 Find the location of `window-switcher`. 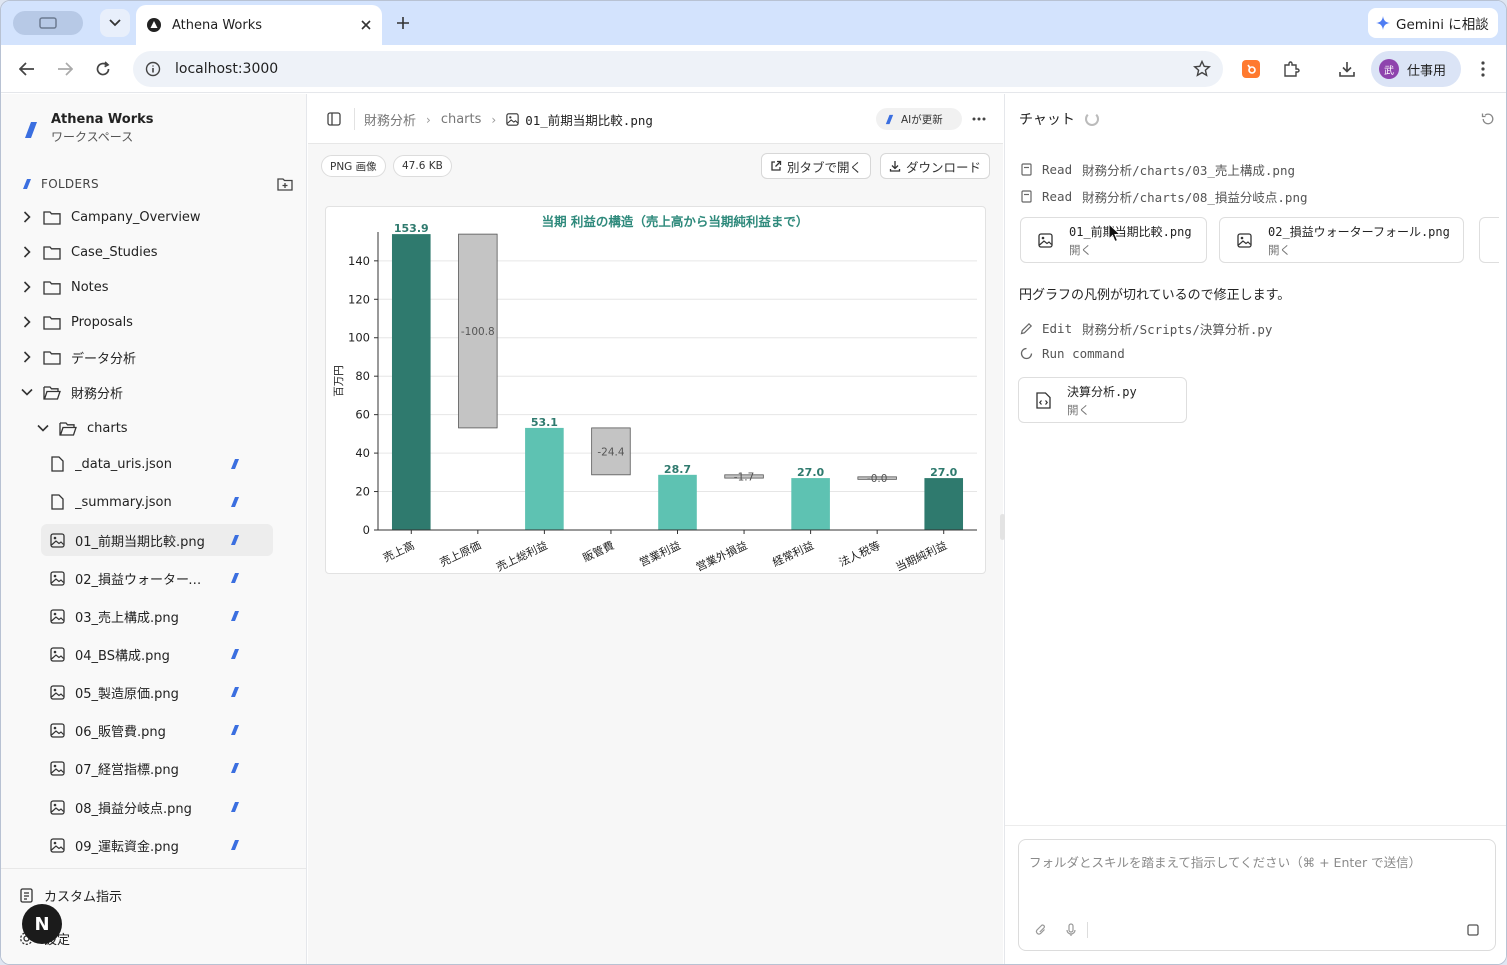

window-switcher is located at coordinates (48, 23).